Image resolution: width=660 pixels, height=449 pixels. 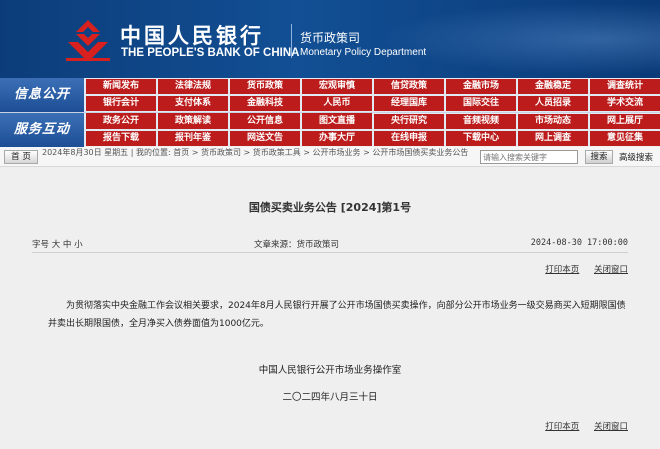 I want to click on advanced-search-link: 高级搜索, so click(x=636, y=157).